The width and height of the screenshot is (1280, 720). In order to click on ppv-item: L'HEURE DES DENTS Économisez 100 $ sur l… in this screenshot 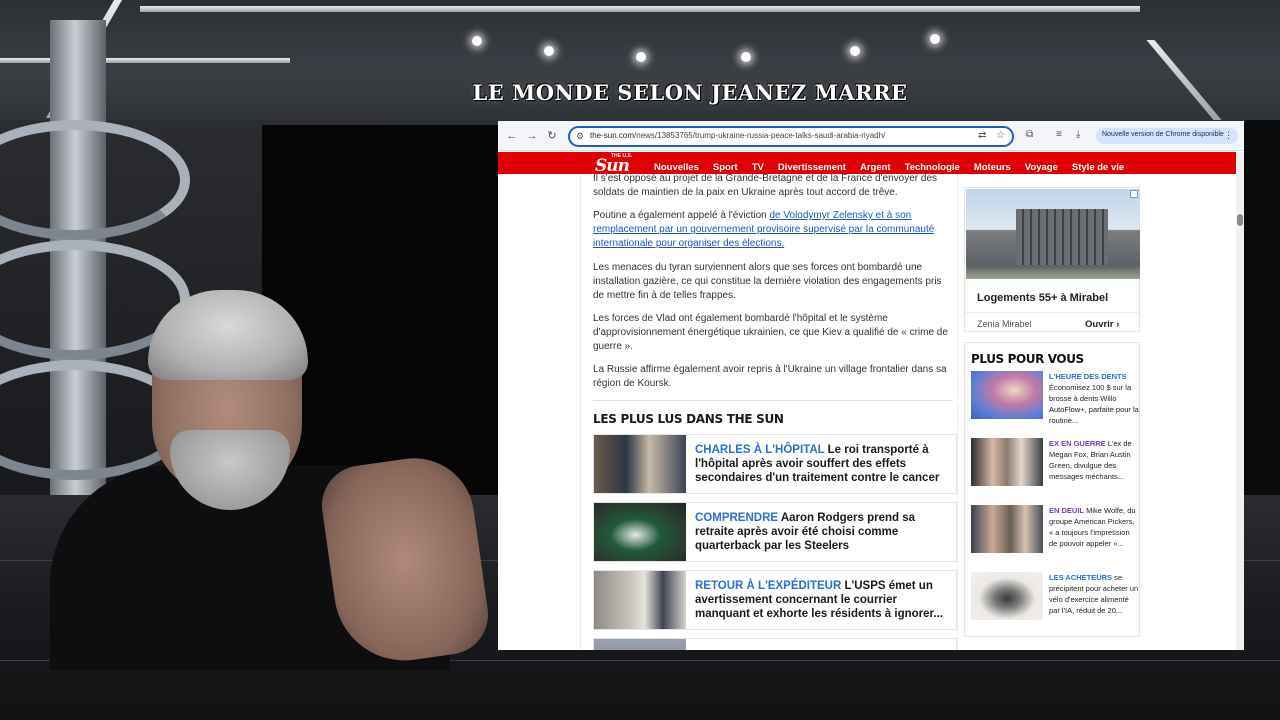, I will do `click(1056, 401)`.